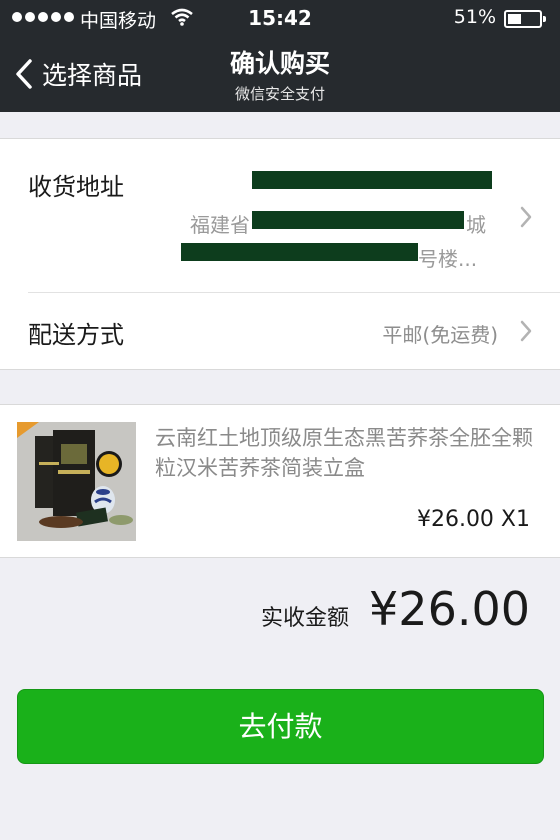  Describe the element at coordinates (440, 335) in the screenshot. I see `delivery-value: 平邮(免运费)` at that location.